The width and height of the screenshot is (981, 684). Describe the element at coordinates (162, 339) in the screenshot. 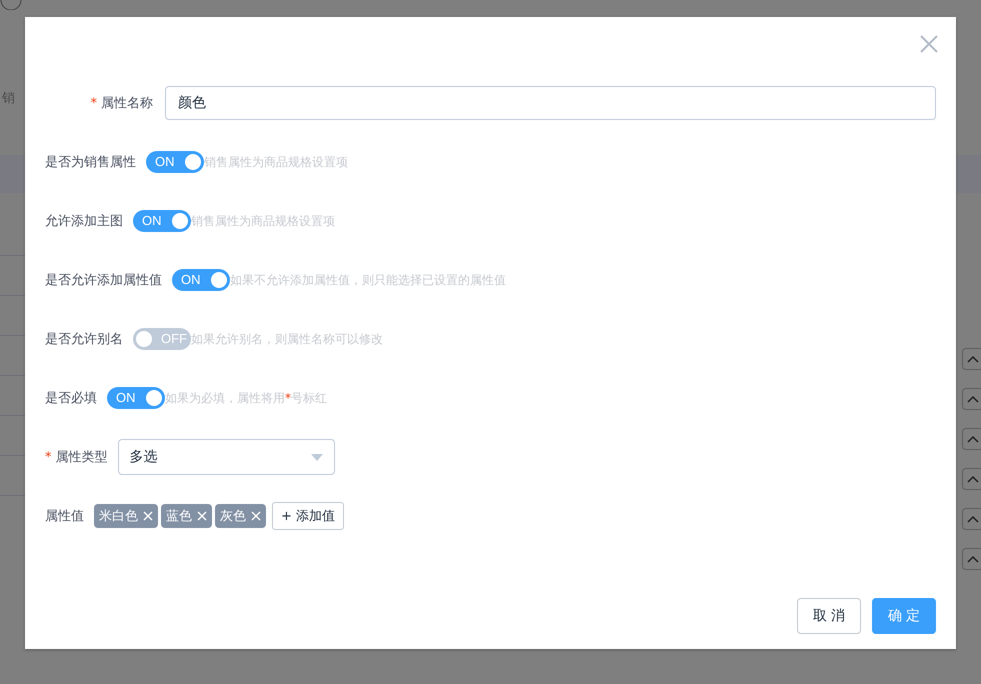

I see `toggle-switch: OFF` at that location.